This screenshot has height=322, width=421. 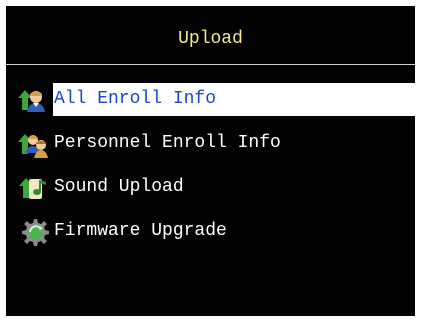 What do you see at coordinates (210, 39) in the screenshot?
I see `page-title: Upload` at bounding box center [210, 39].